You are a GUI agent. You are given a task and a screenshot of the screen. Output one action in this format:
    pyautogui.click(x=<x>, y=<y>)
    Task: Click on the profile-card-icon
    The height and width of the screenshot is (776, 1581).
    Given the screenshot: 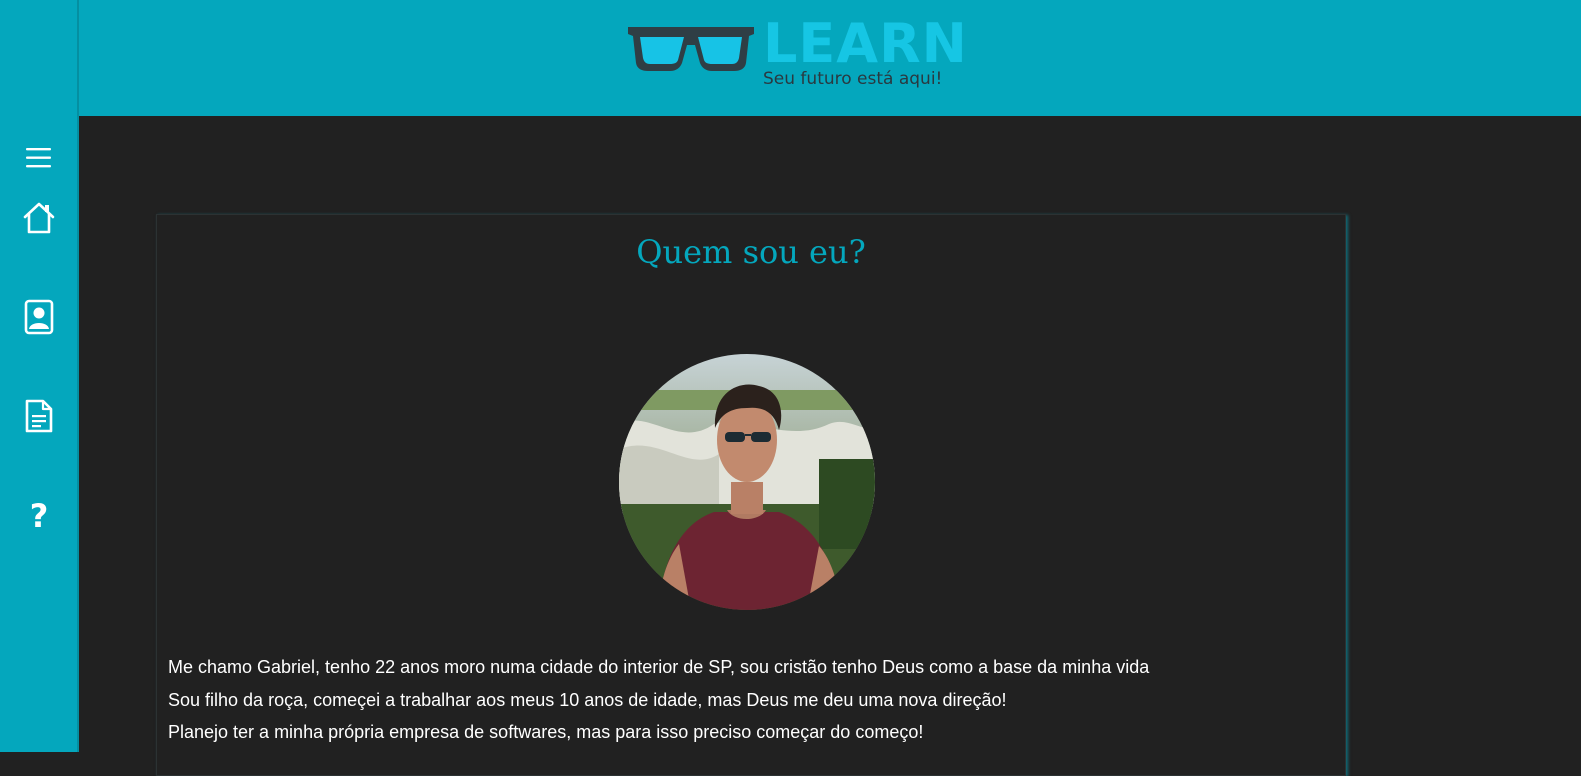 What is the action you would take?
    pyautogui.click(x=39, y=317)
    